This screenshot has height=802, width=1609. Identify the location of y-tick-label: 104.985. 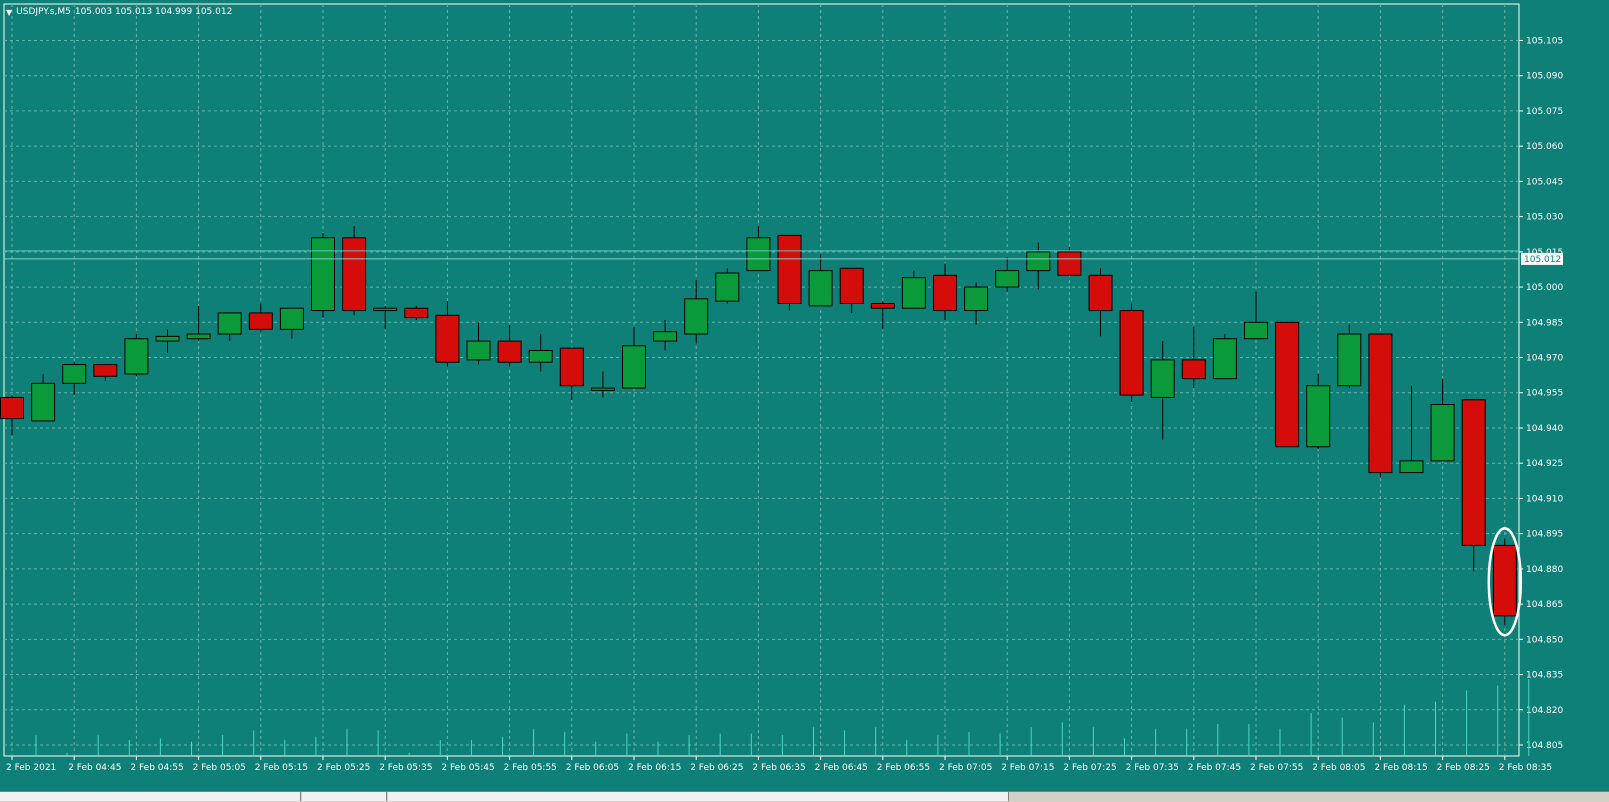
(1544, 323).